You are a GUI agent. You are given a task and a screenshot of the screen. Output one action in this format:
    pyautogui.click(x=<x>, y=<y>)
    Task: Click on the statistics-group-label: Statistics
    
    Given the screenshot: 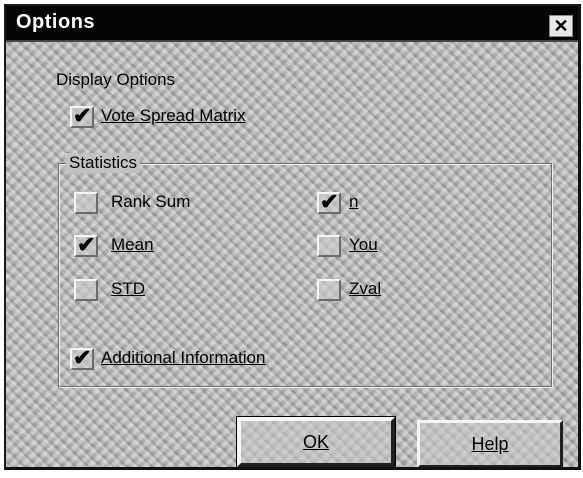 What is the action you would take?
    pyautogui.click(x=103, y=163)
    